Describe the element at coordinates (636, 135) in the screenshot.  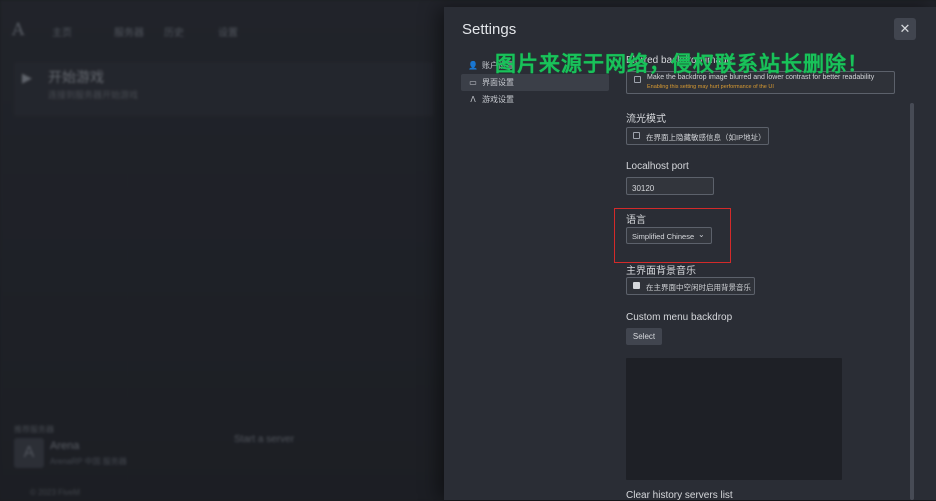
I see `checkbox-square-icon` at that location.